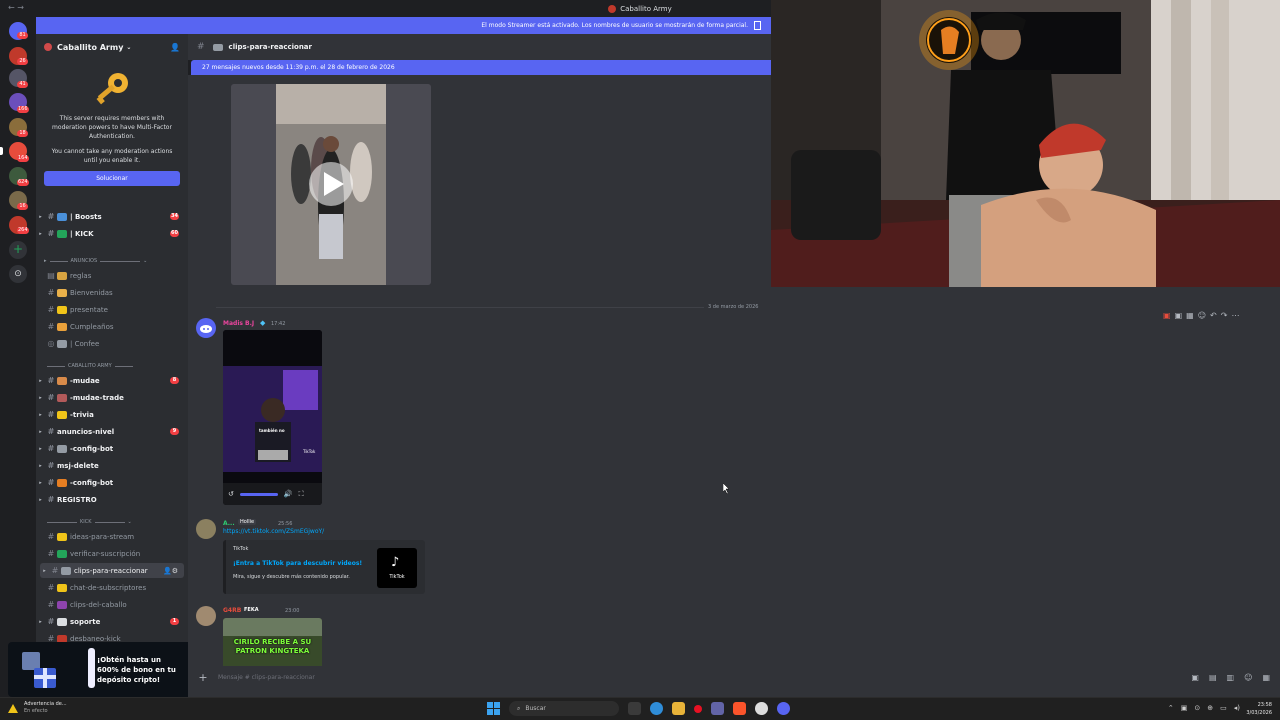  Describe the element at coordinates (258, 494) in the screenshot. I see `volume-slider` at that location.